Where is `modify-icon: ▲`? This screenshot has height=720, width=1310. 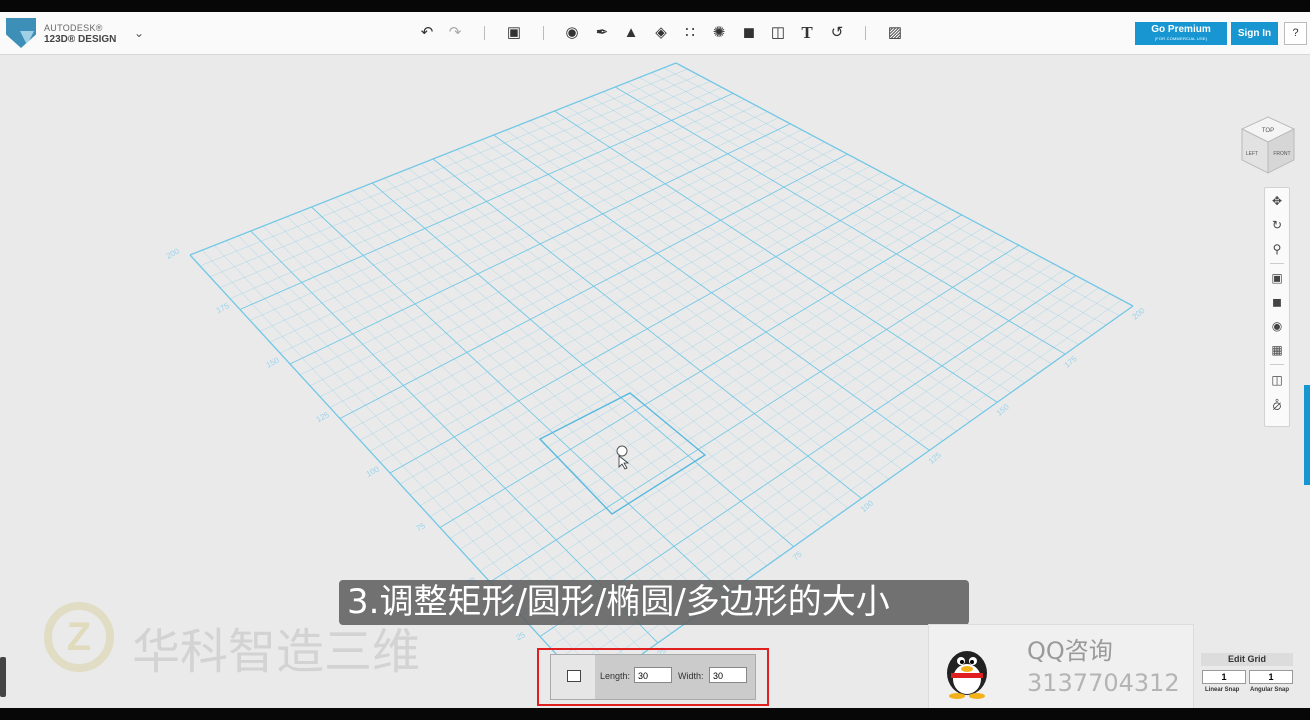
modify-icon: ▲ is located at coordinates (631, 33).